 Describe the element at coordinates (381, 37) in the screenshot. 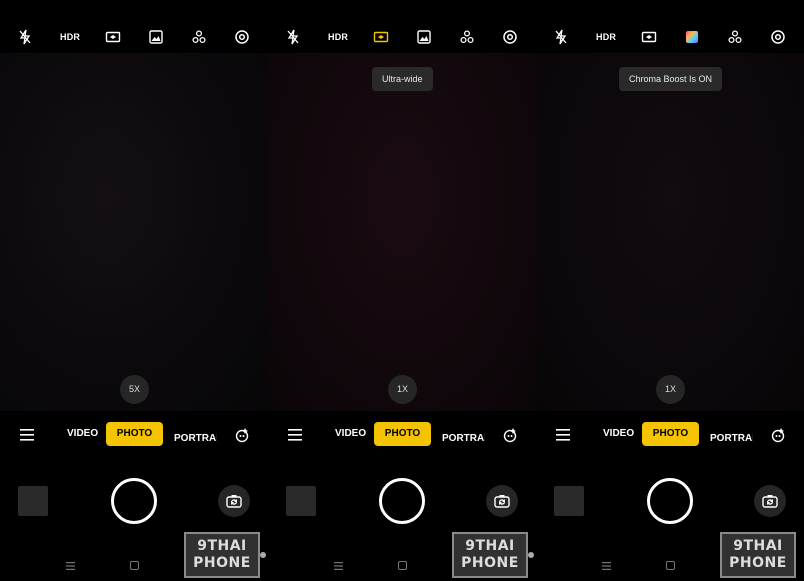

I see `ultrawide-icon-active` at that location.